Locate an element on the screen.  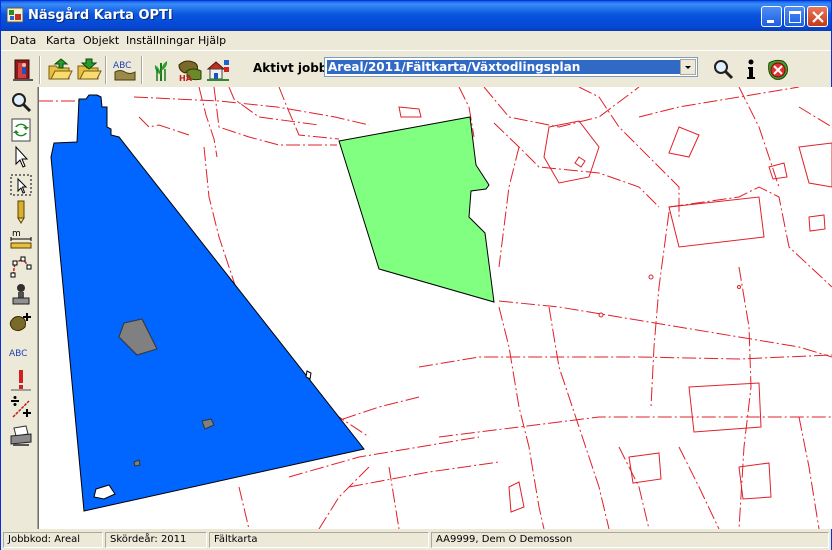
active-job-label: Aktivt jobb is located at coordinates (290, 68).